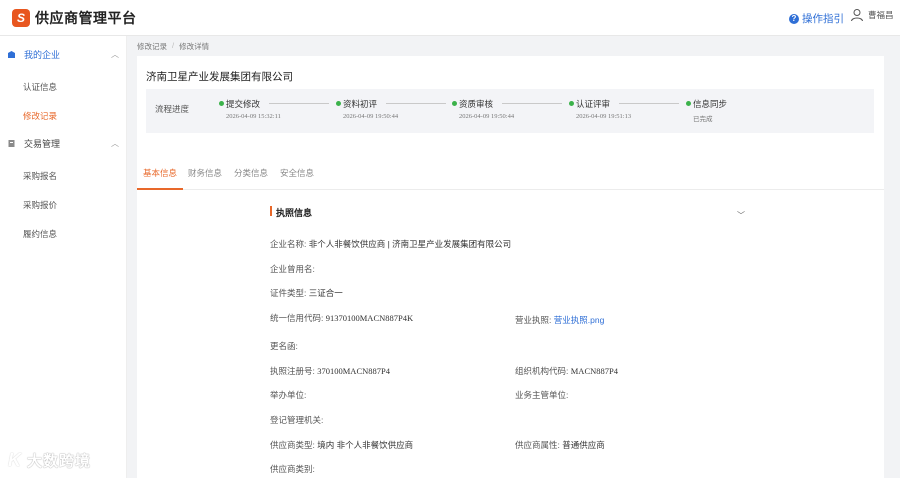  What do you see at coordinates (251, 173) in the screenshot?
I see `tab-category-info: 分类信息` at bounding box center [251, 173].